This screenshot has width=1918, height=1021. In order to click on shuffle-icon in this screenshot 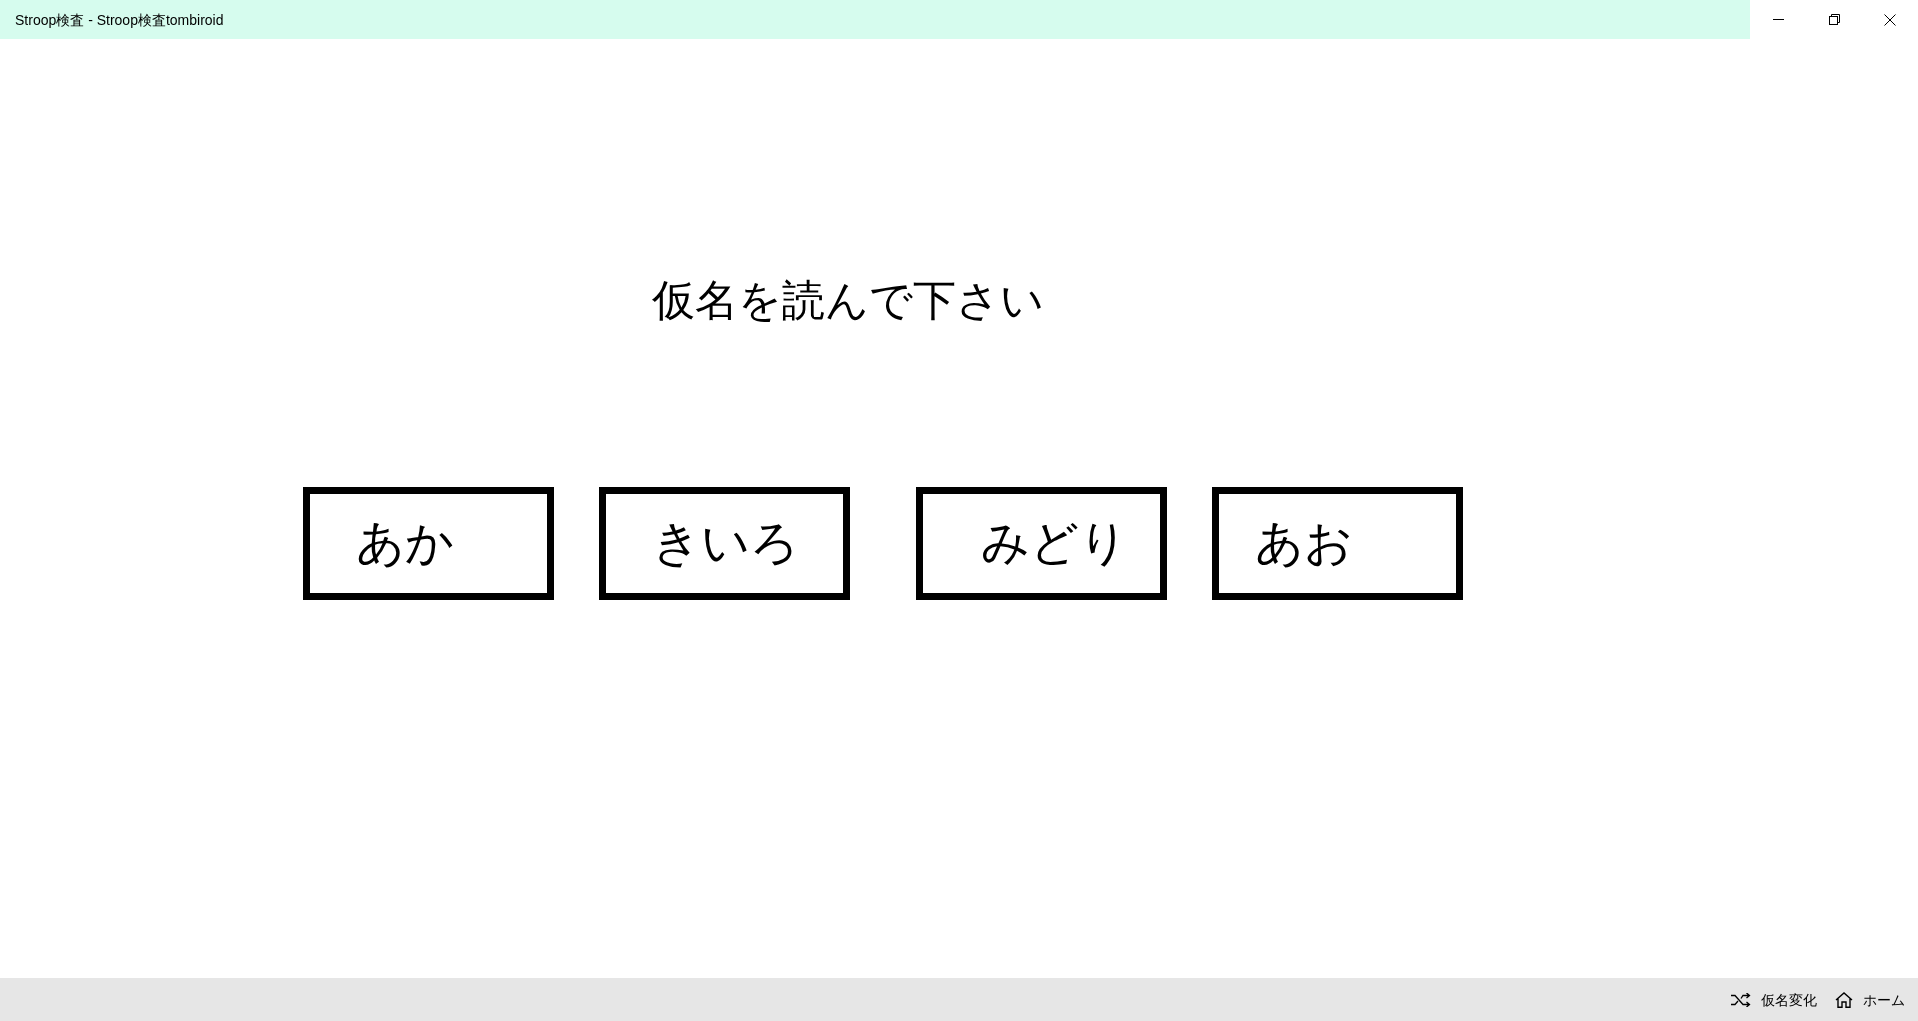, I will do `click(1741, 999)`.